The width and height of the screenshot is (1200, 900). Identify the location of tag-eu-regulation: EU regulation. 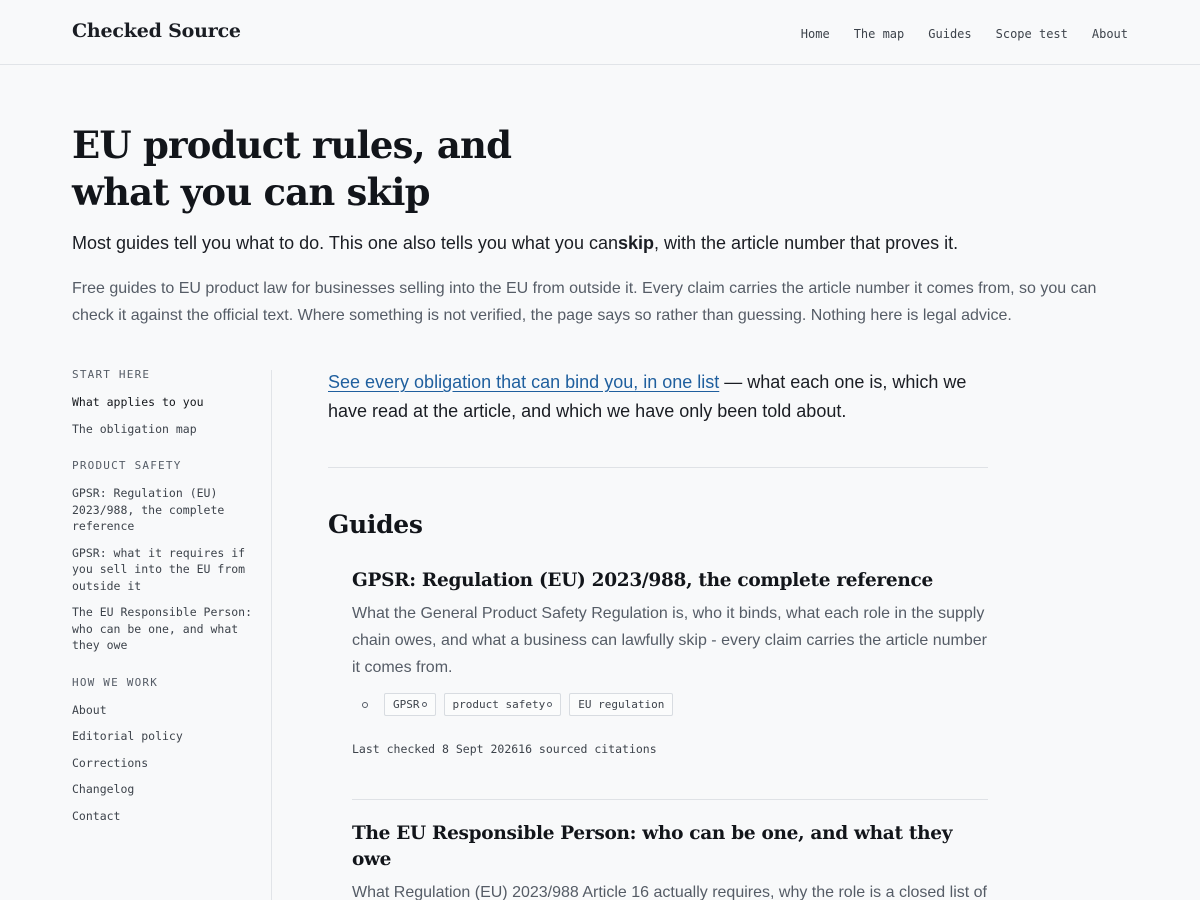
(621, 704).